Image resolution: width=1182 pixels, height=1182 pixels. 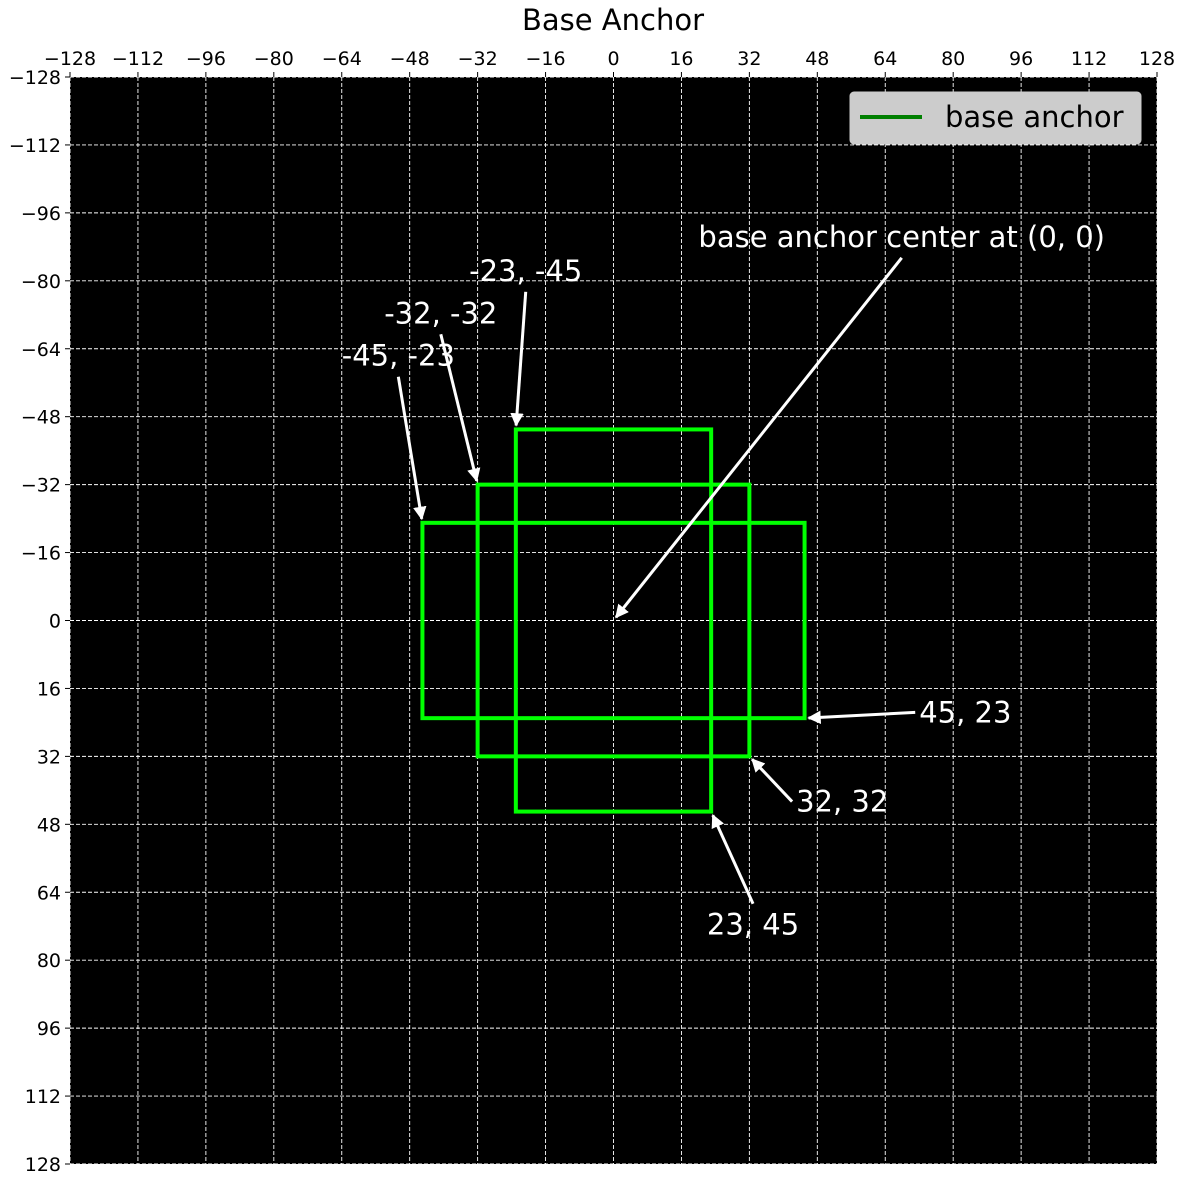 I want to click on x-tick-label: −80, so click(x=274, y=59).